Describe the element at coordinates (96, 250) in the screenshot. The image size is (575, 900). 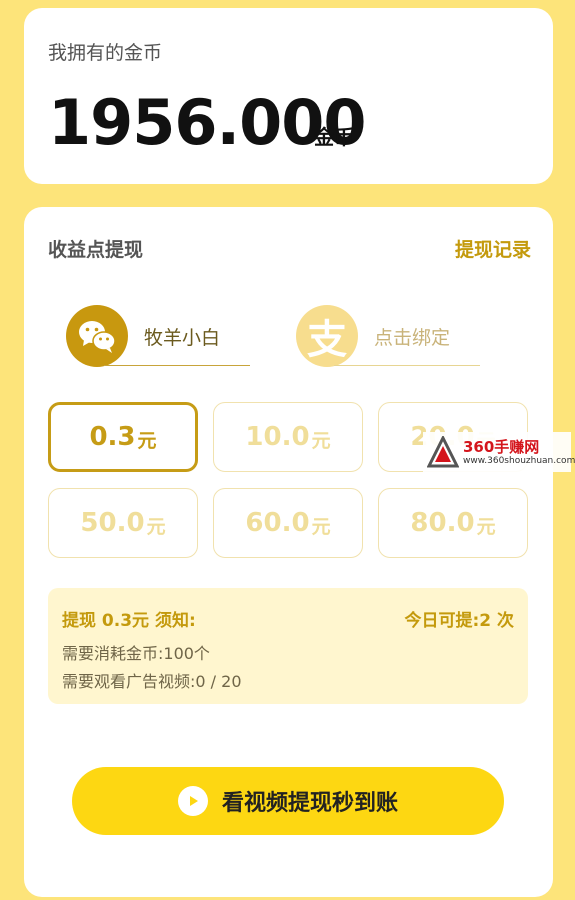
I see `withdraw-title: 收益点提现` at that location.